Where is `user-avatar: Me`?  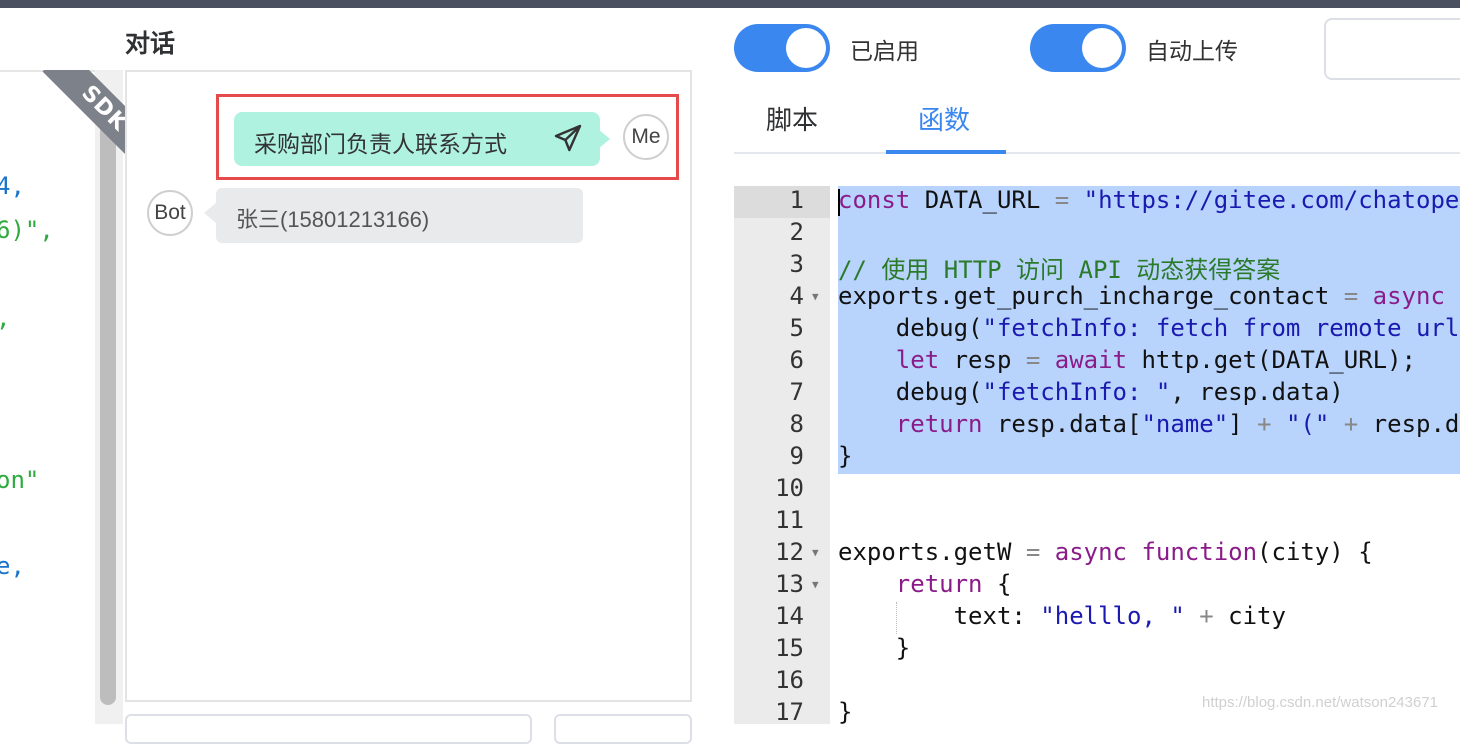 user-avatar: Me is located at coordinates (646, 137).